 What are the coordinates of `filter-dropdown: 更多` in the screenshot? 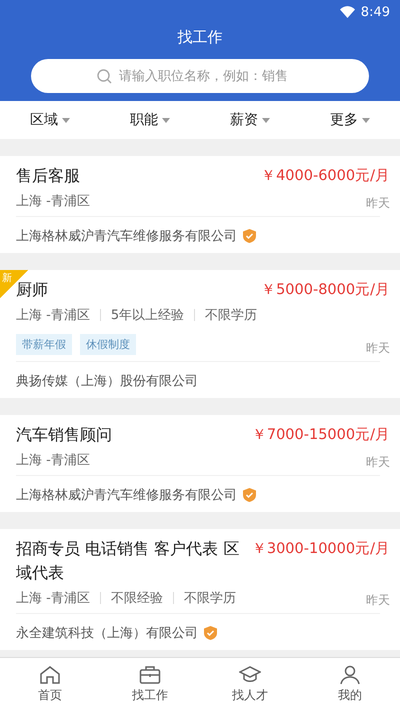 It's located at (350, 120).